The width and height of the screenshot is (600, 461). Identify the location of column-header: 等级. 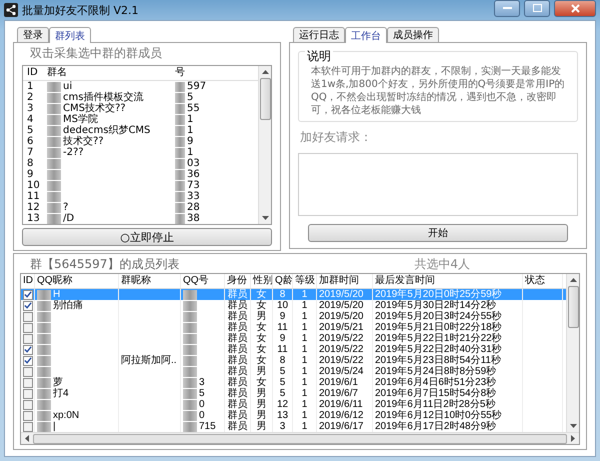
(305, 281).